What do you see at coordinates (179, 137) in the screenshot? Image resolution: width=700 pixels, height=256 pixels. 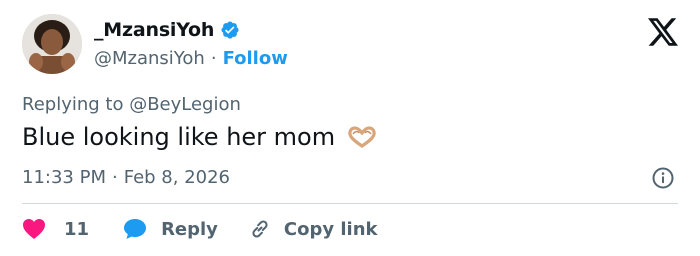 I see `tweet-text: Blue looking like her mom` at bounding box center [179, 137].